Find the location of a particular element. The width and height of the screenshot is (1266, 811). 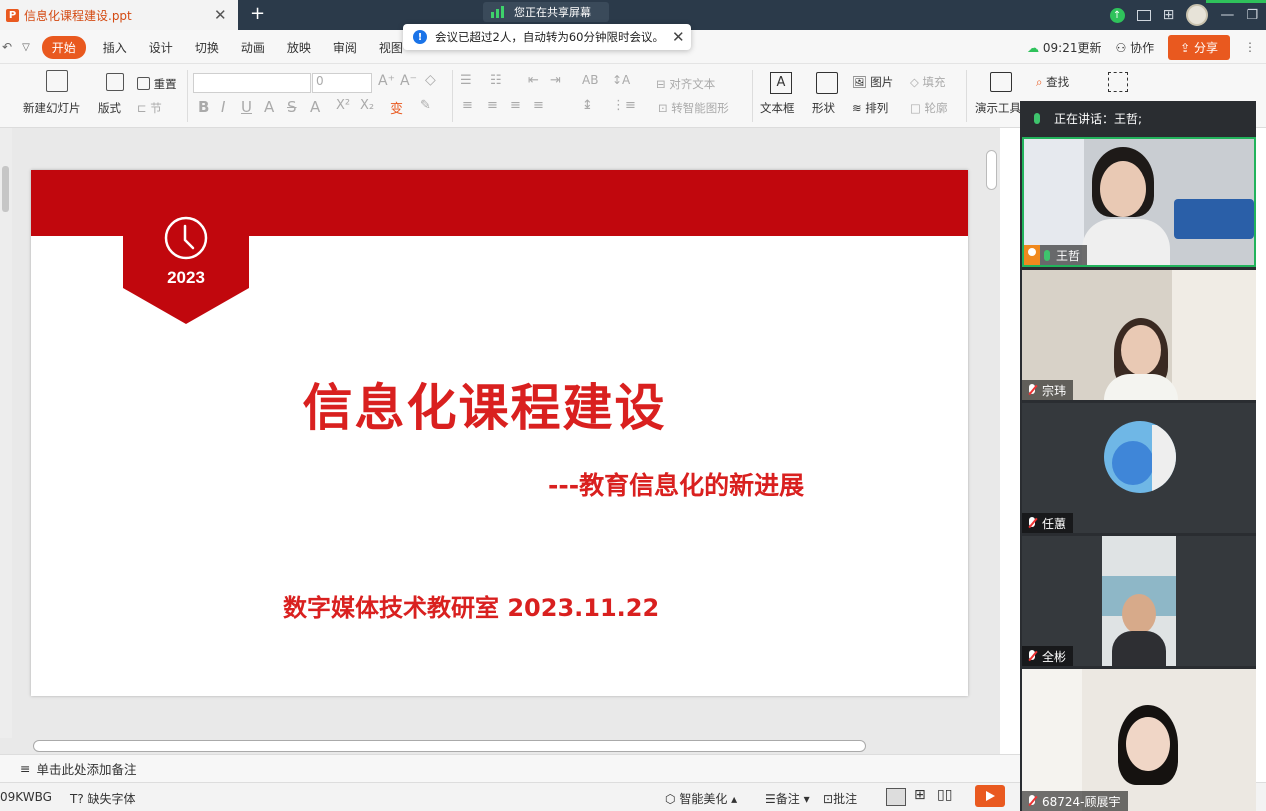

smart-shape-button: ⊡ 转智能图形 is located at coordinates (693, 108).